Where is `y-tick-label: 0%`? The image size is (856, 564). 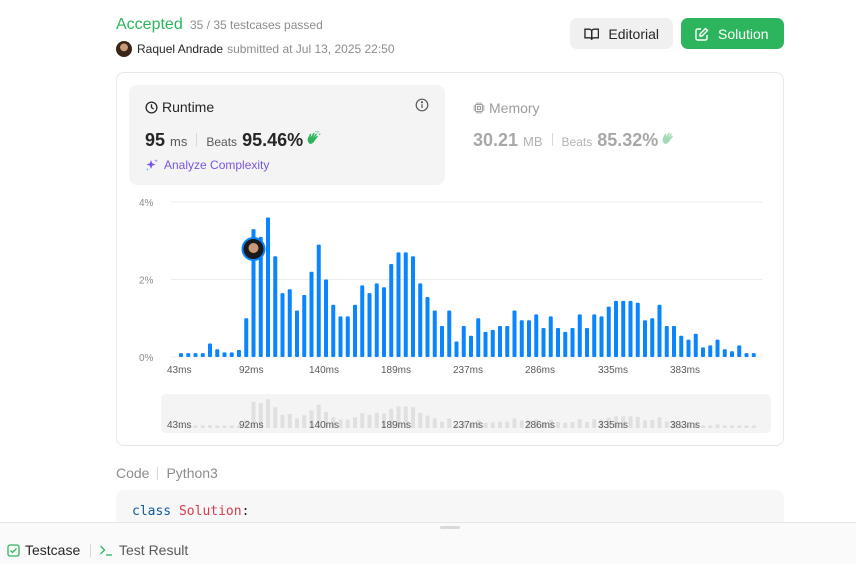
y-tick-label: 0% is located at coordinates (146, 358).